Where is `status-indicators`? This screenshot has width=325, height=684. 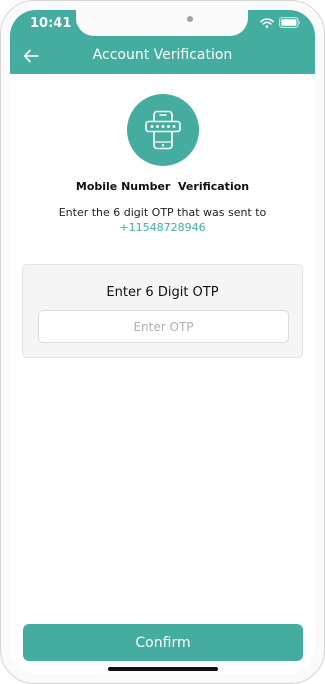
status-indicators is located at coordinates (280, 22).